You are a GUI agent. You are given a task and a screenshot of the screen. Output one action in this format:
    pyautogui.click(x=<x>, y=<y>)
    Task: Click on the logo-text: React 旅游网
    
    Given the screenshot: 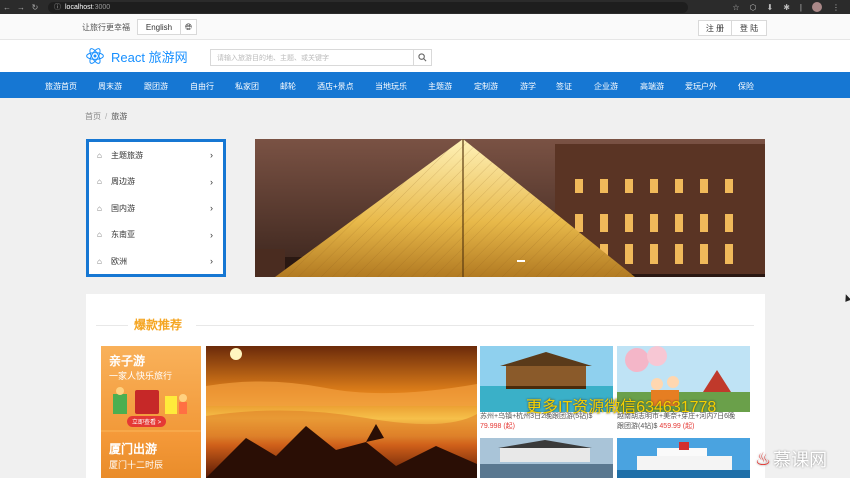 What is the action you would take?
    pyautogui.click(x=149, y=57)
    